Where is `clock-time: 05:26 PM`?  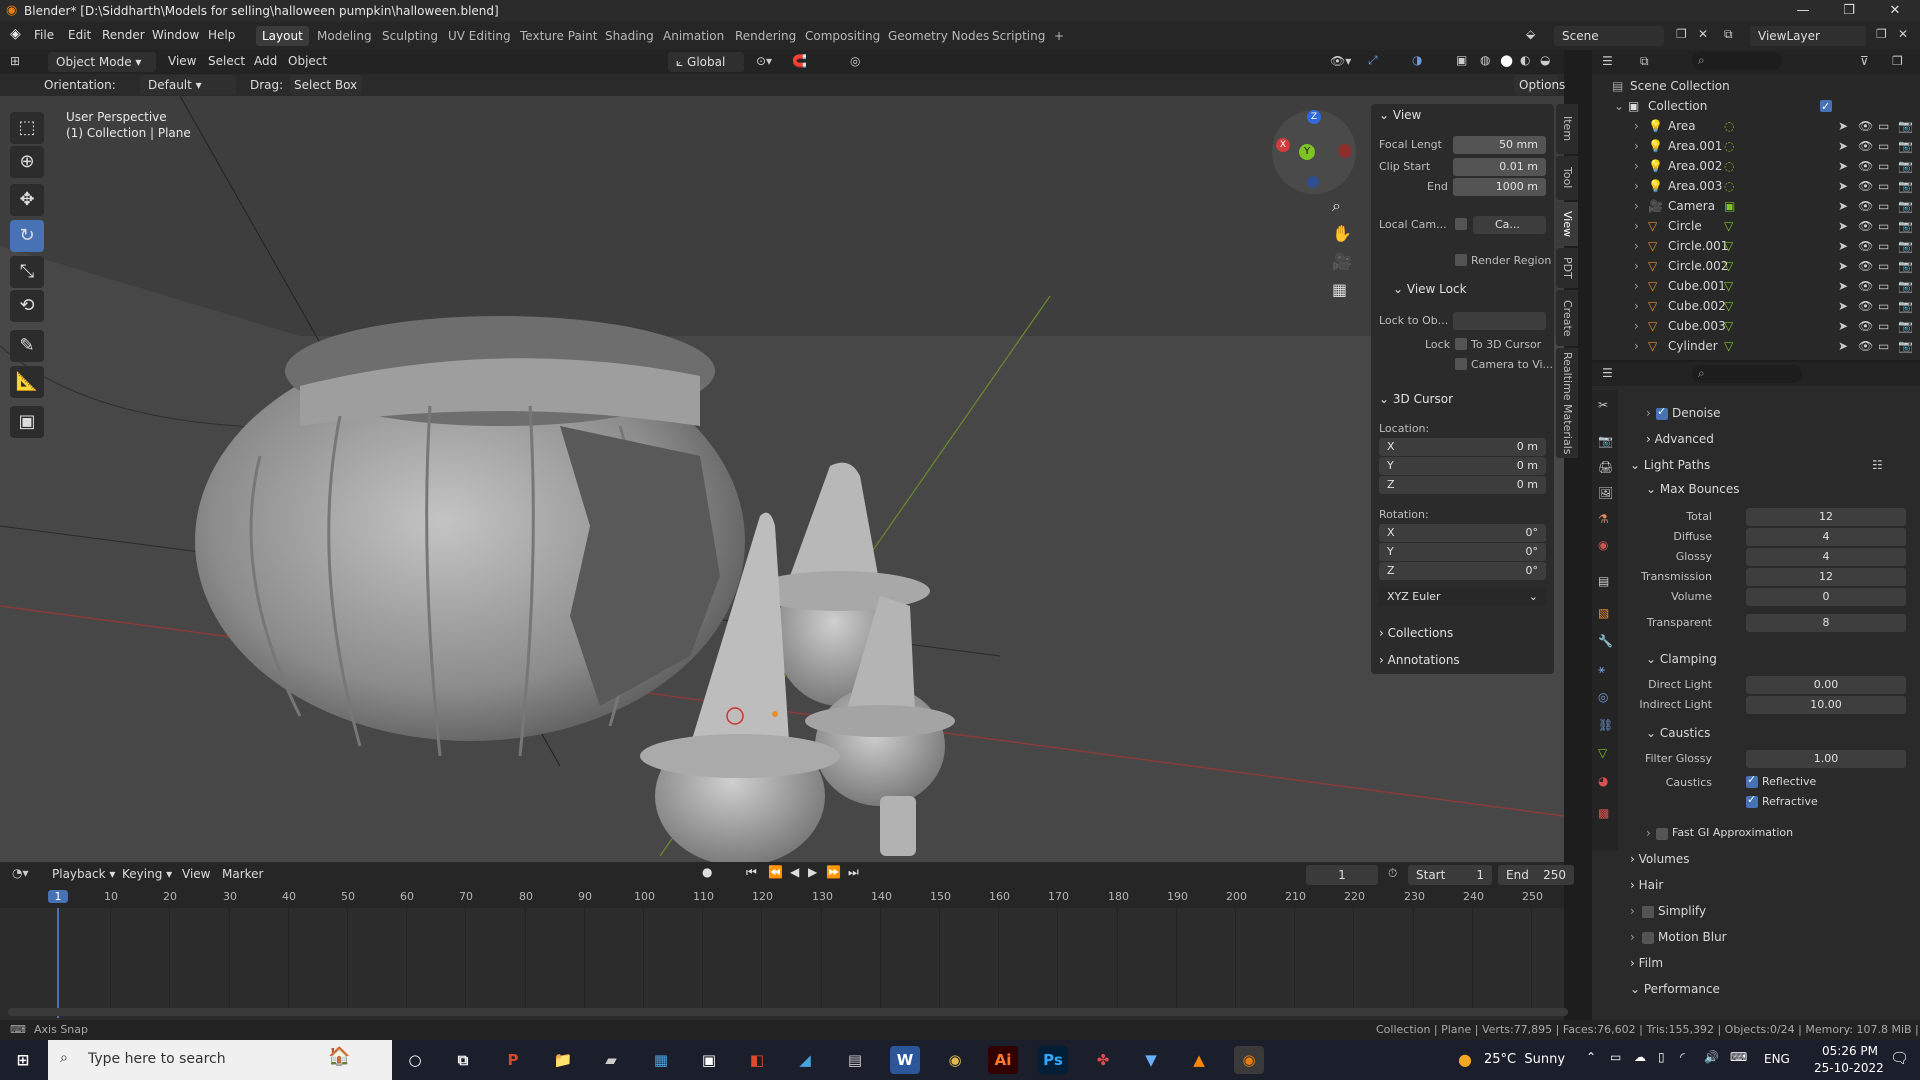
clock-time: 05:26 PM is located at coordinates (1850, 1051).